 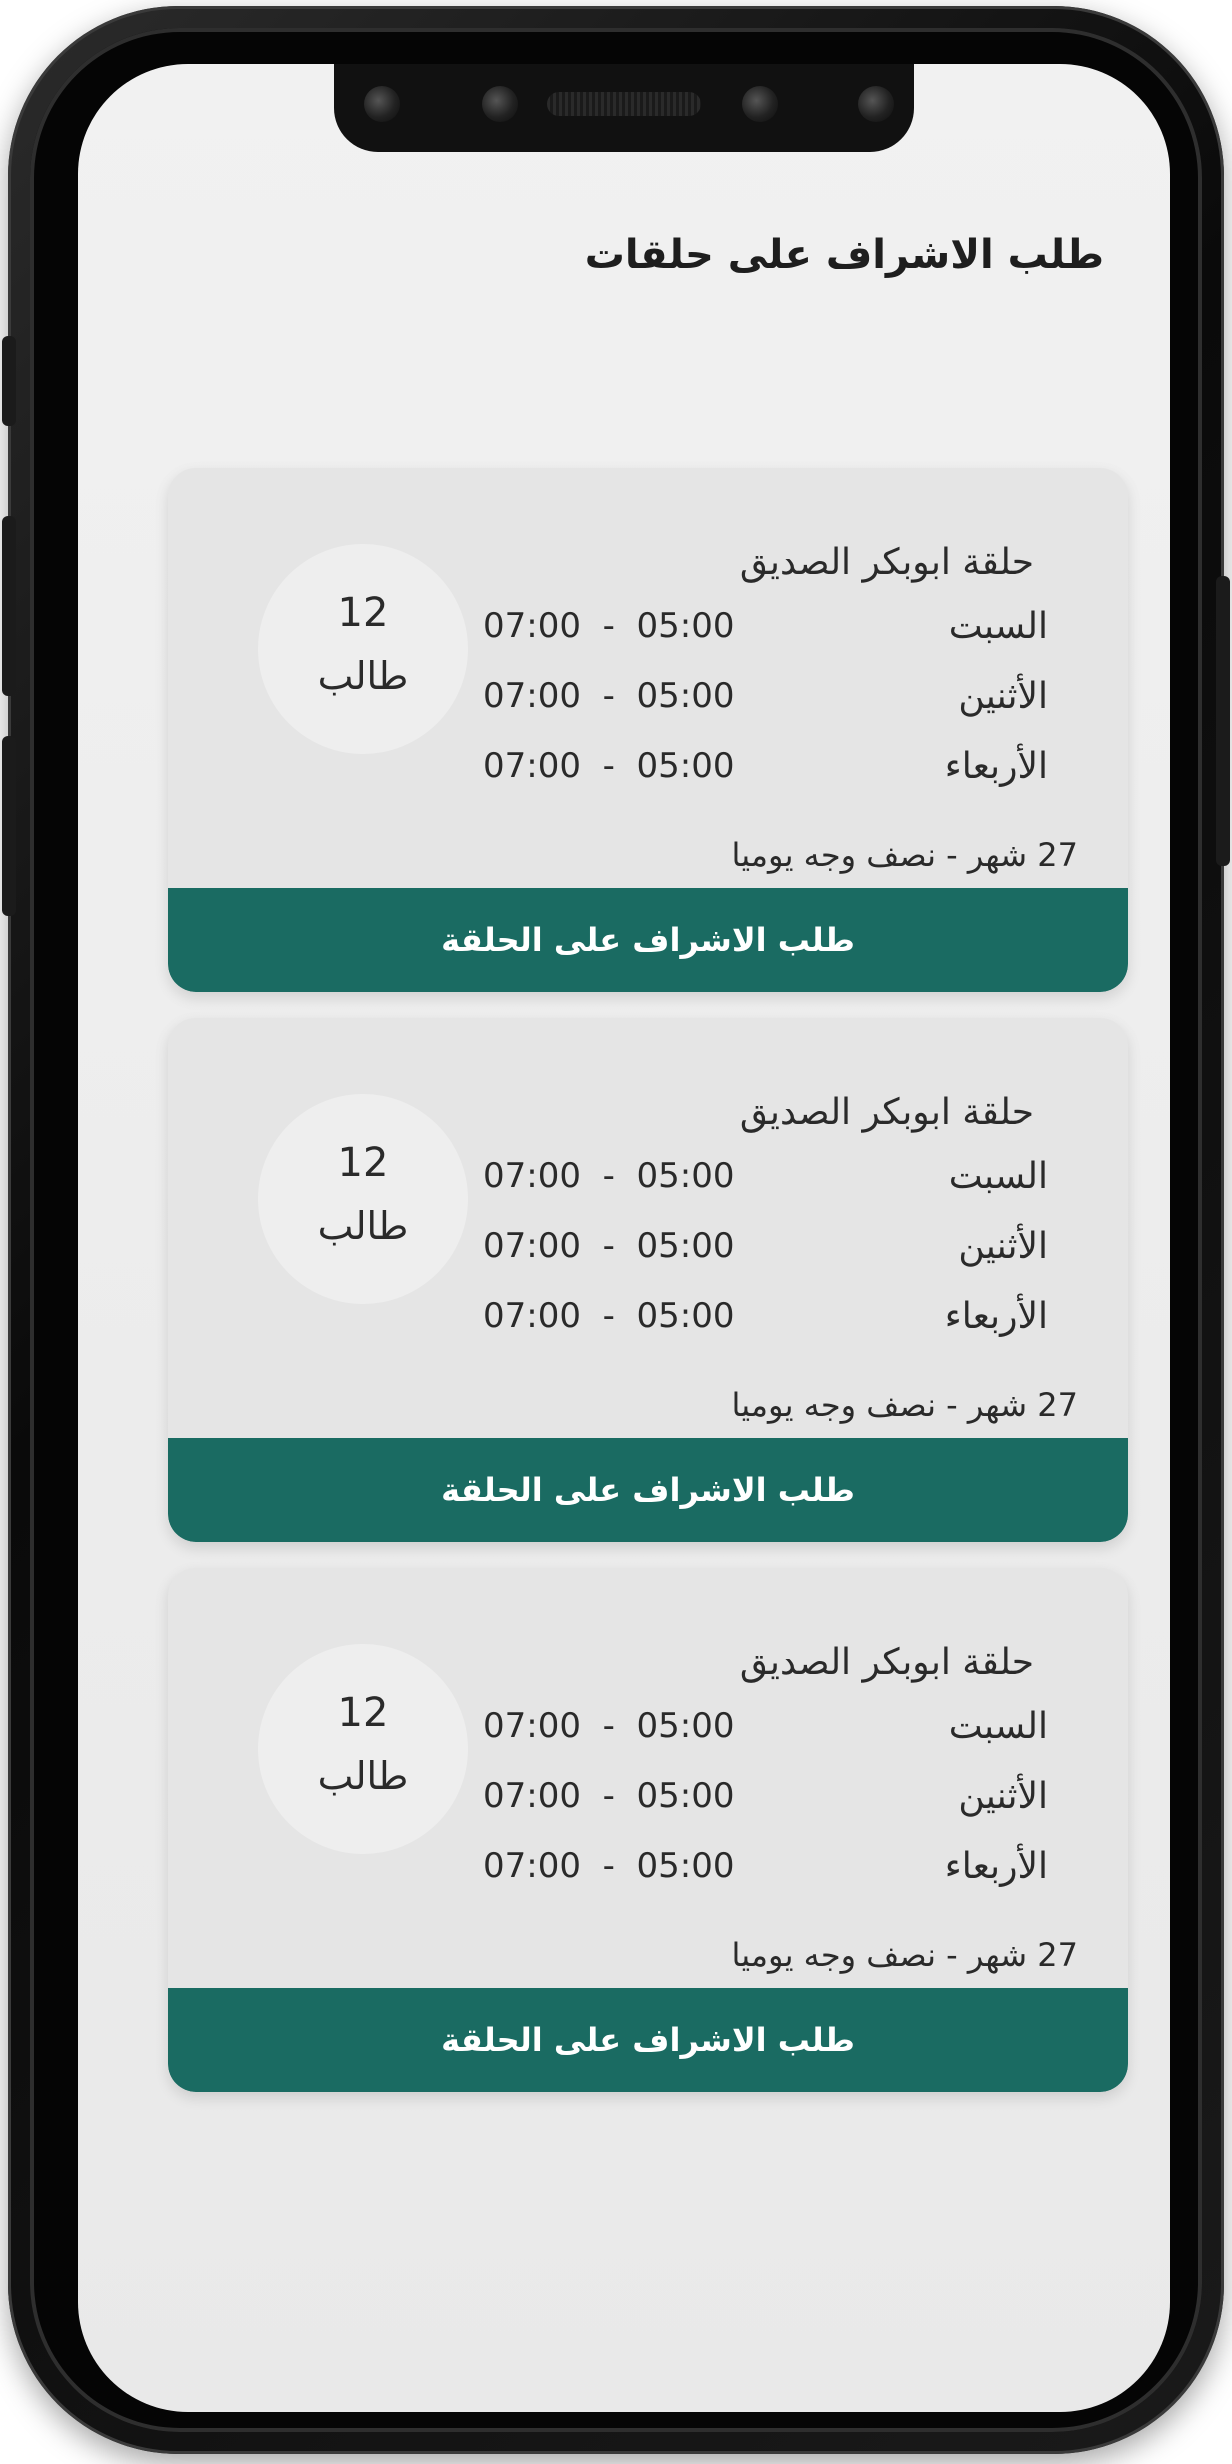 What do you see at coordinates (844, 255) in the screenshot?
I see `page-title: طلب الاشراف على حلقات` at bounding box center [844, 255].